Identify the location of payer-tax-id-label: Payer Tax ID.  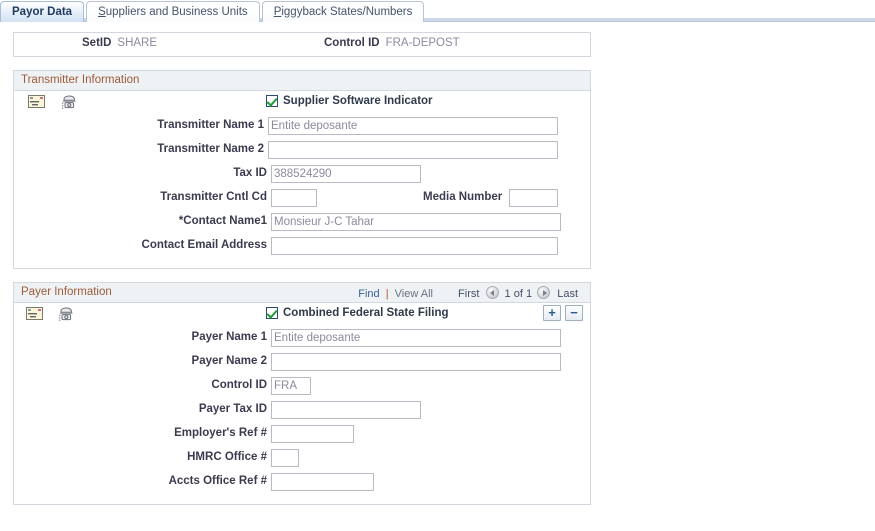
(232, 409).